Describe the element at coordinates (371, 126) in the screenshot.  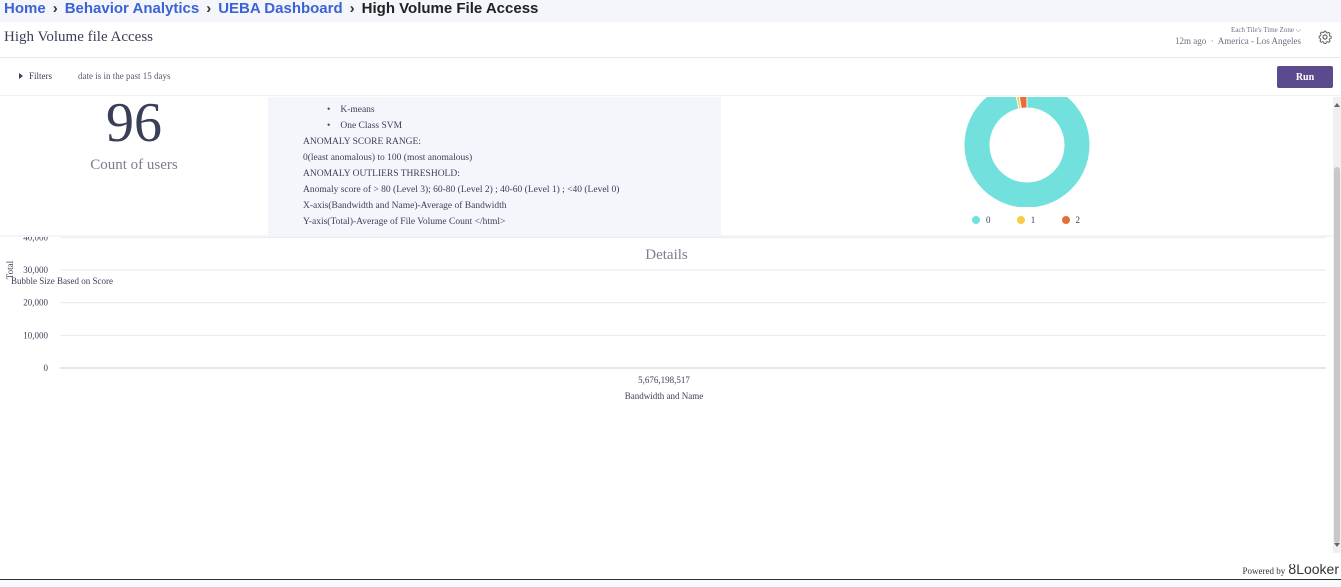
I see `list-item: One Class SVM` at that location.